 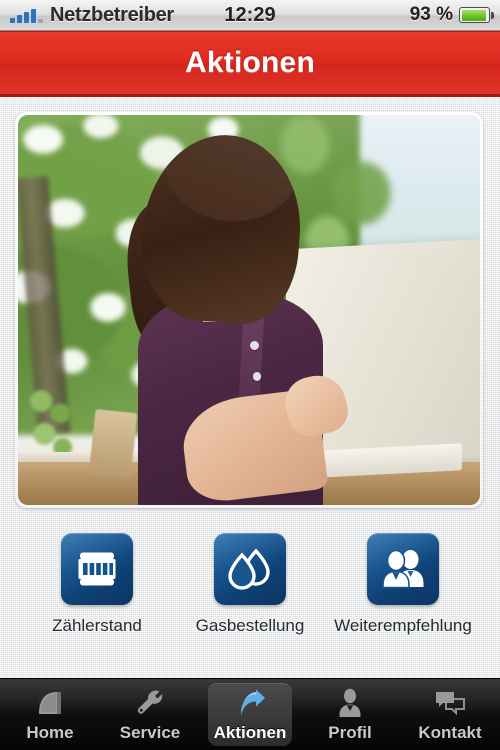 I want to click on tab-label: Aktionen, so click(x=250, y=732).